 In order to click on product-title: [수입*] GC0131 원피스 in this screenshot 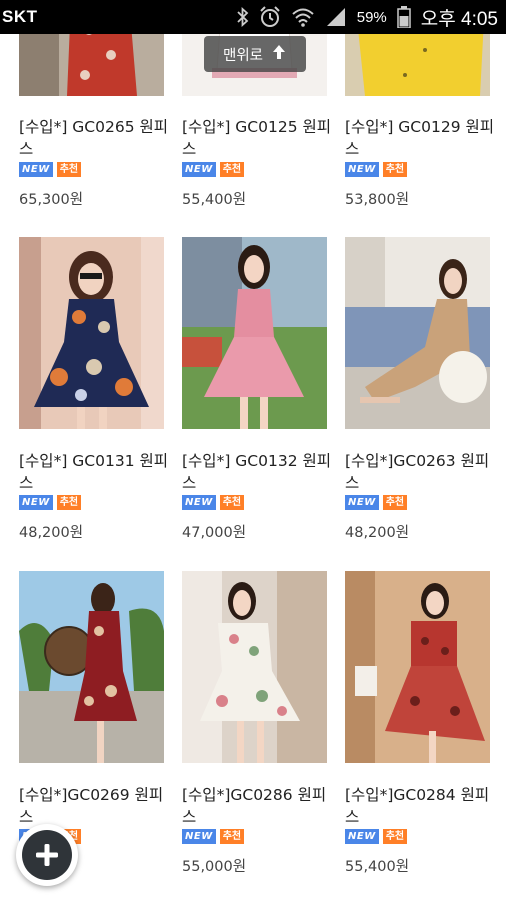, I will do `click(94, 472)`.